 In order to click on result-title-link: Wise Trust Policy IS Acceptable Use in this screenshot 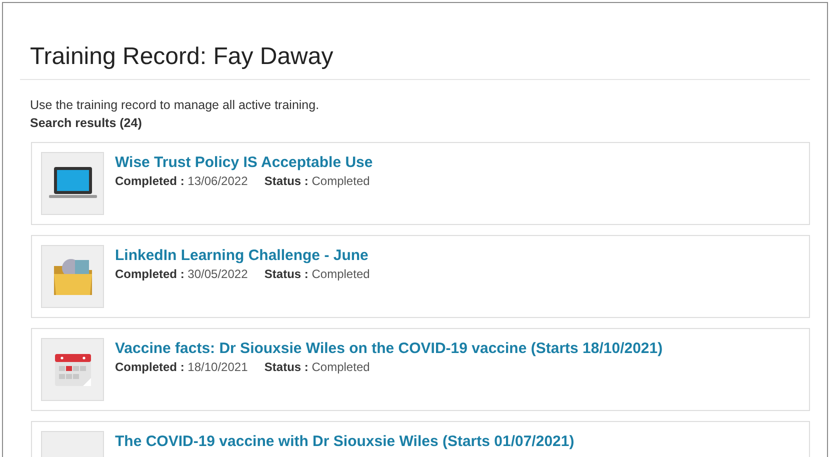, I will do `click(244, 162)`.